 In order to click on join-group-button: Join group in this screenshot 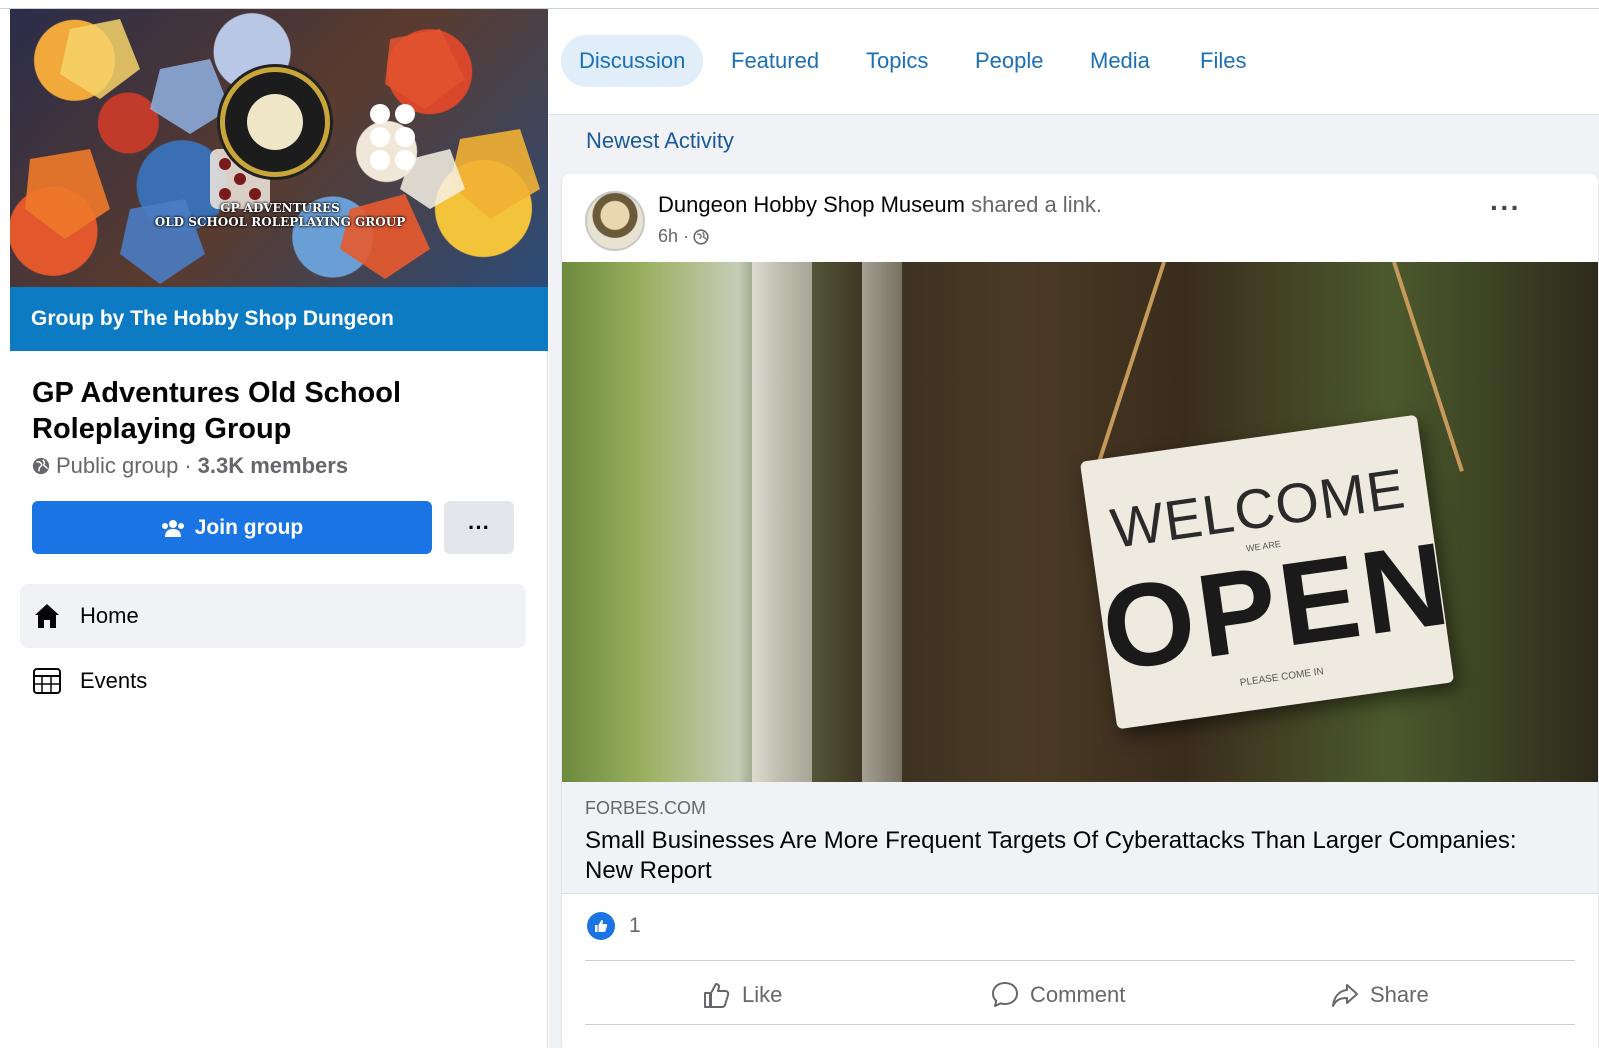, I will do `click(232, 527)`.